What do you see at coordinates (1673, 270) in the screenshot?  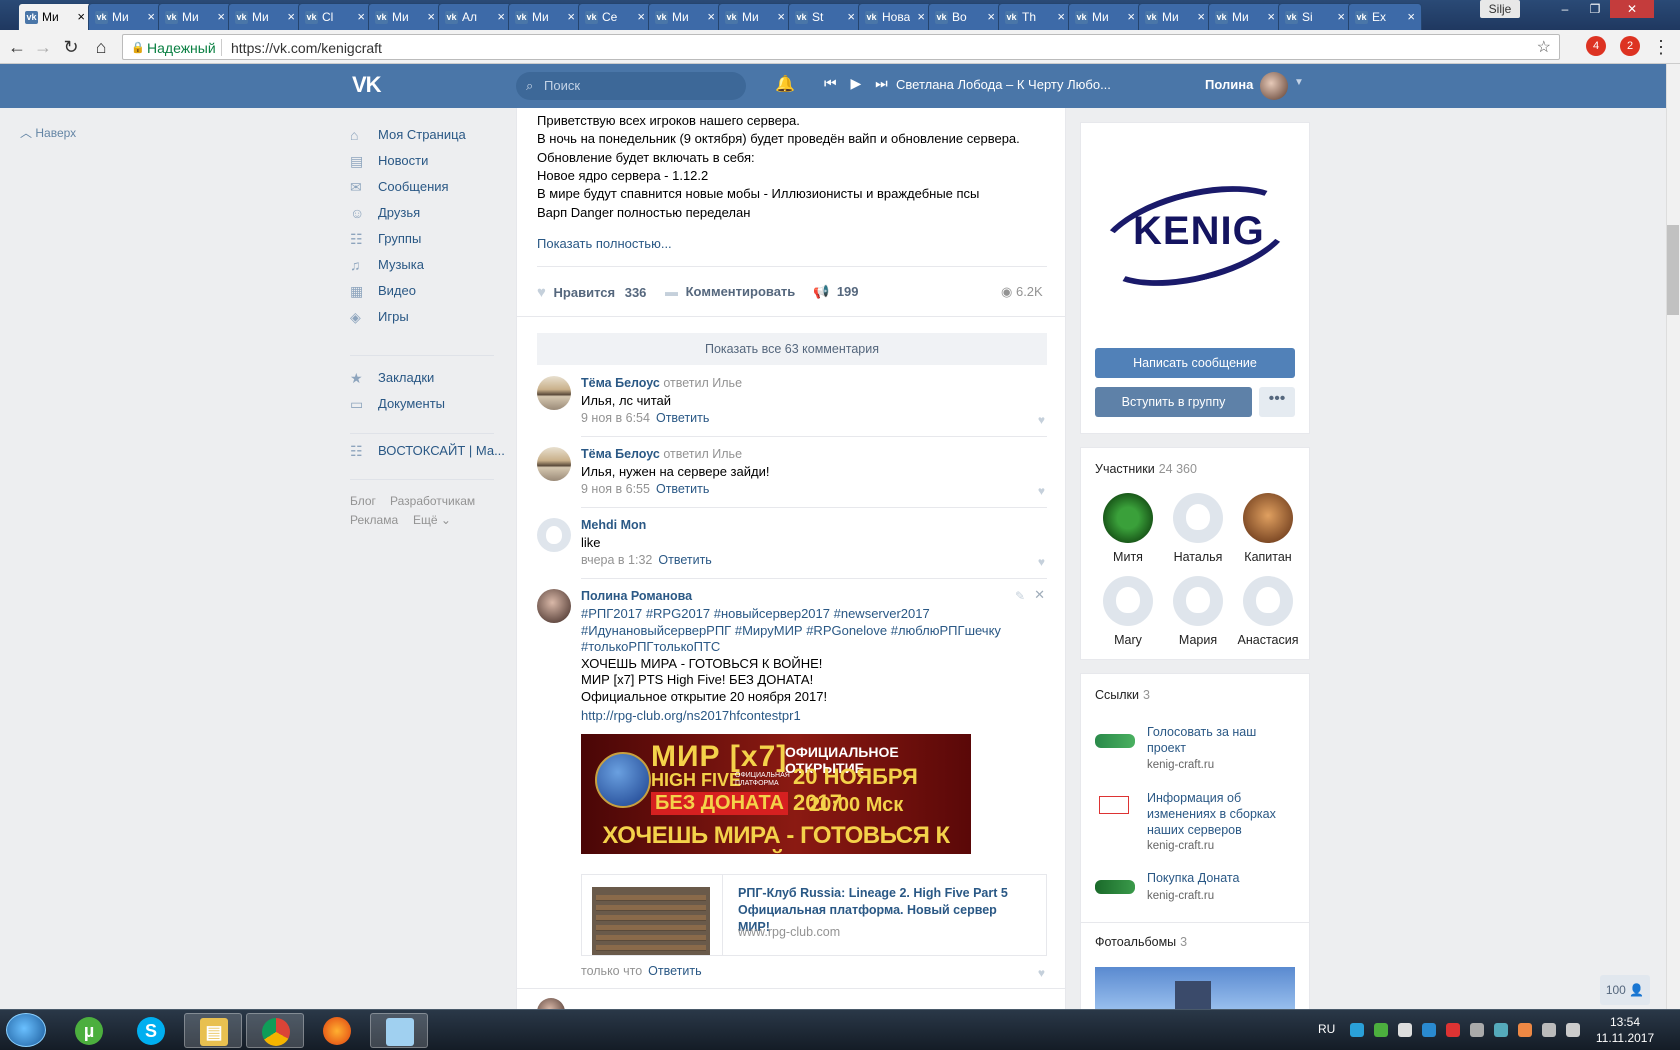 I see `scrollbar-thumb` at bounding box center [1673, 270].